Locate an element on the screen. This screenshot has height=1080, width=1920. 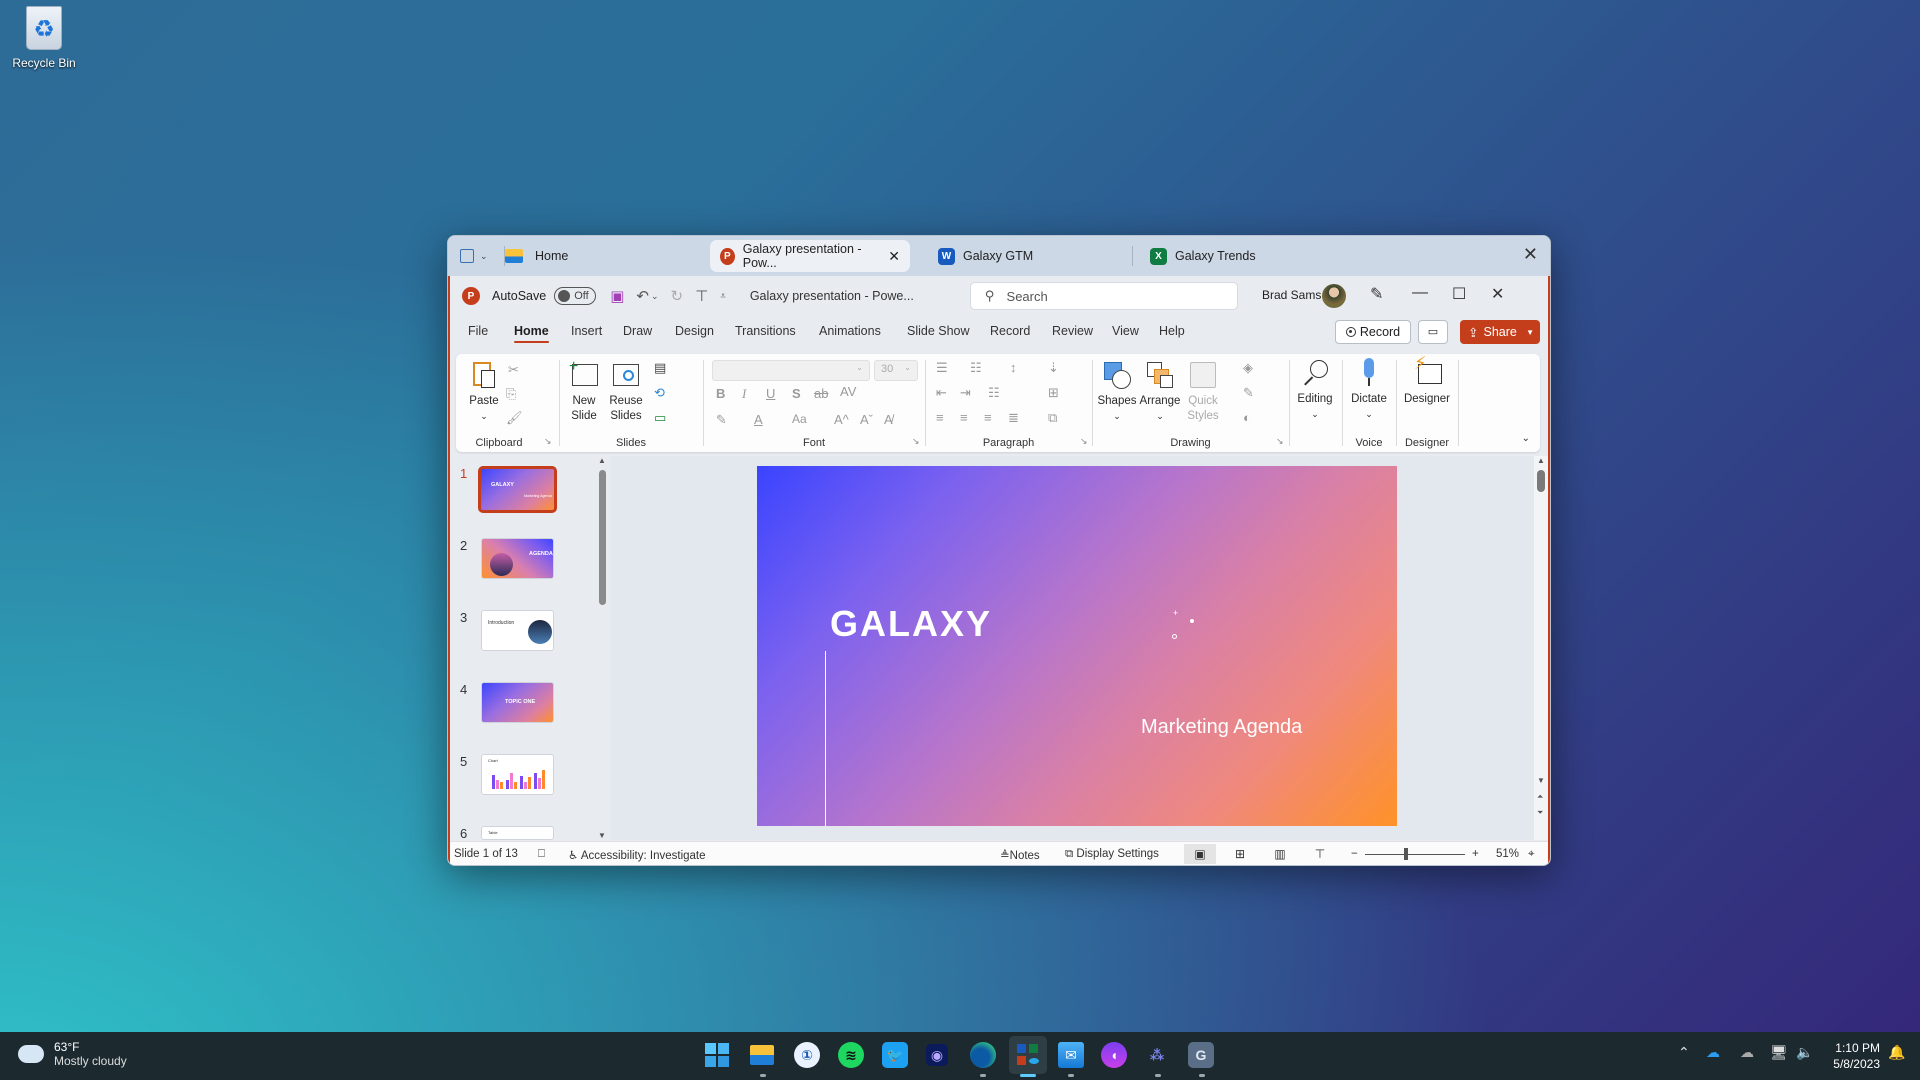
start-button is located at coordinates (717, 1055).